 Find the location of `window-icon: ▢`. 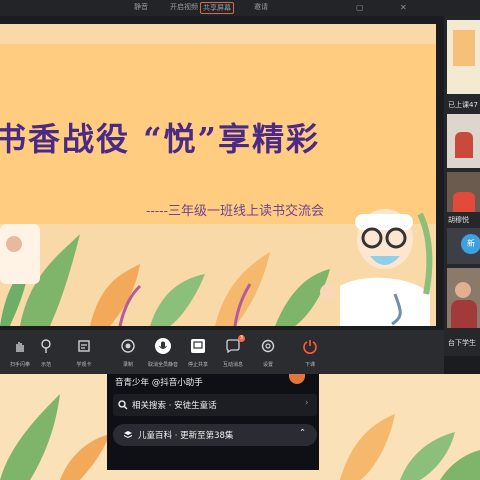

window-icon: ▢ is located at coordinates (360, 7).